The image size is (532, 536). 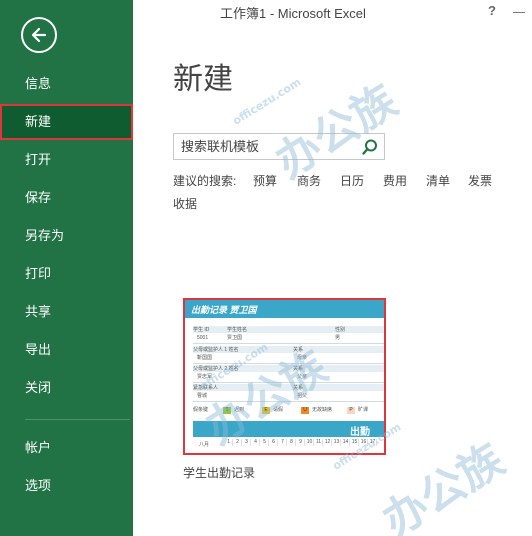 What do you see at coordinates (480, 180) in the screenshot?
I see `suggestion-link: 发票` at bounding box center [480, 180].